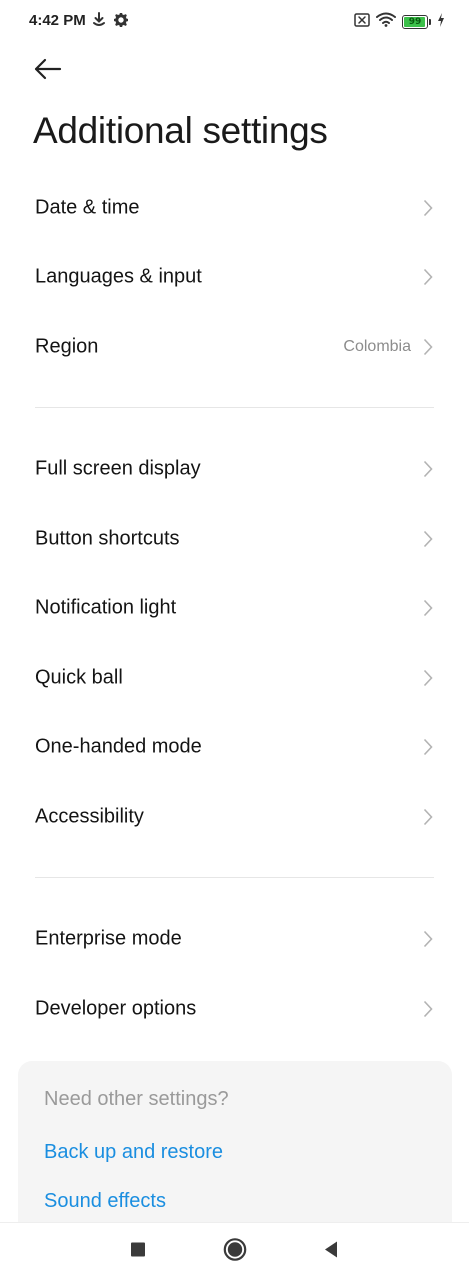 This screenshot has width=469, height=1281. Describe the element at coordinates (362, 22) in the screenshot. I see `sim-disabled-icon` at that location.